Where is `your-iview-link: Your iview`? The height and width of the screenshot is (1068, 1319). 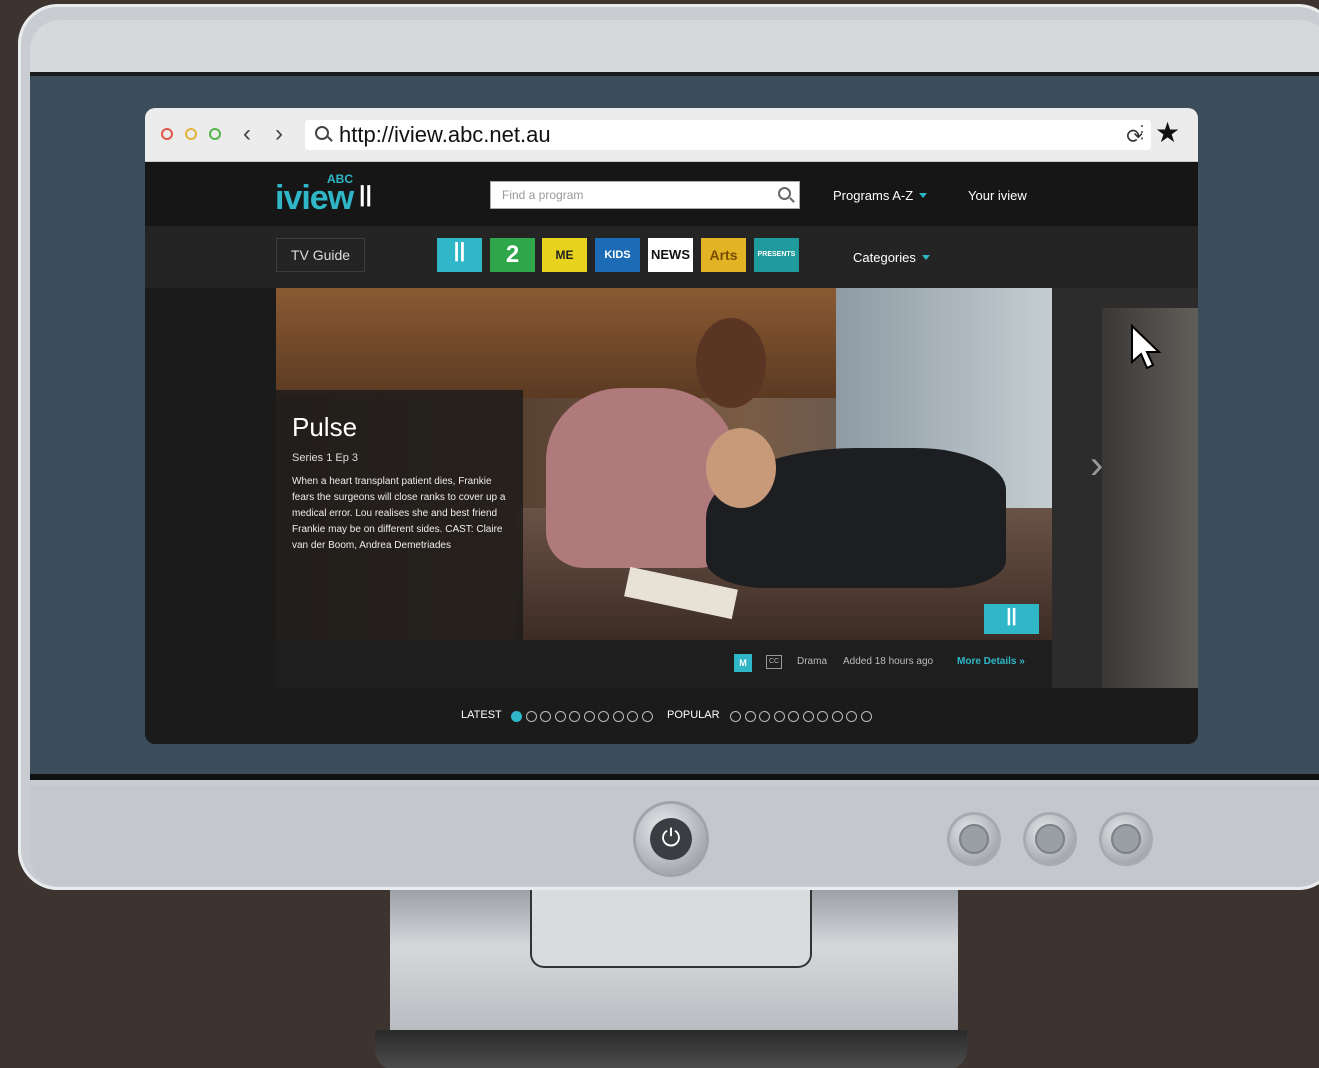 your-iview-link: Your iview is located at coordinates (997, 195).